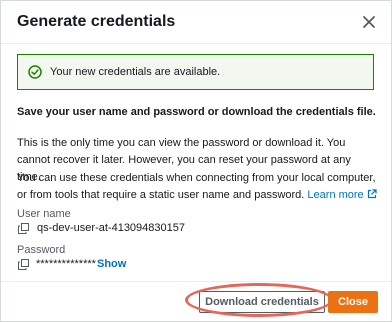 This screenshot has height=322, width=392. I want to click on password-label: Password, so click(41, 250).